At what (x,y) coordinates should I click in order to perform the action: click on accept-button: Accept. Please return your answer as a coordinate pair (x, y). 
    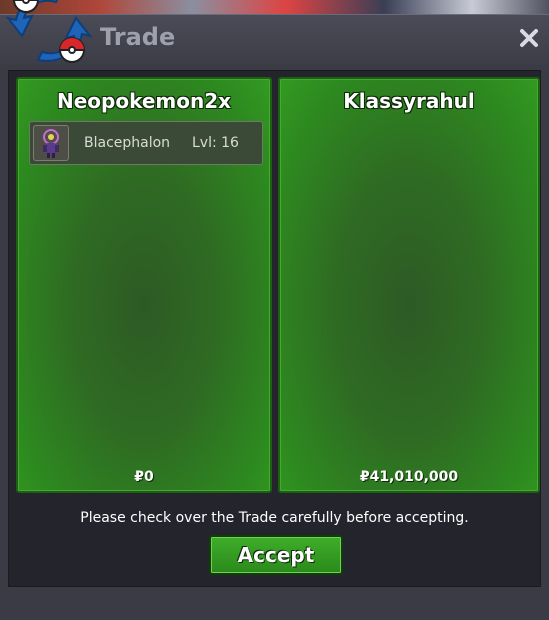
    Looking at the image, I should click on (276, 555).